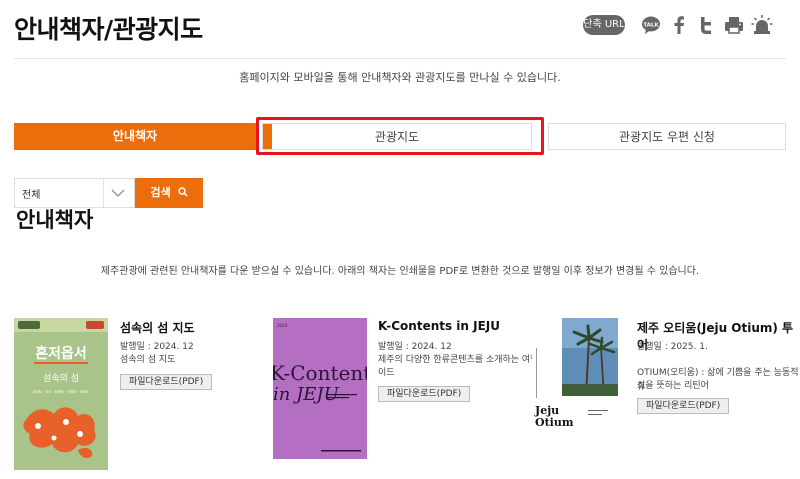  What do you see at coordinates (400, 77) in the screenshot?
I see `intro-text: 홈페이지와 모바일을 통해 안내책자와 관광지도를 만나실 수 있습니다.` at bounding box center [400, 77].